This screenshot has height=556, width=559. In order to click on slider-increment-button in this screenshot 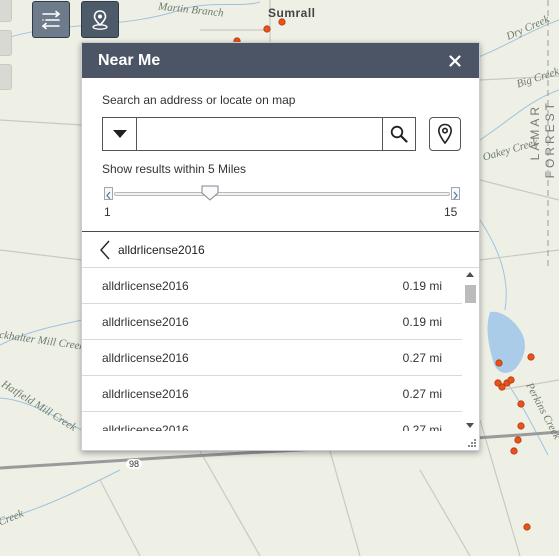, I will do `click(455, 193)`.